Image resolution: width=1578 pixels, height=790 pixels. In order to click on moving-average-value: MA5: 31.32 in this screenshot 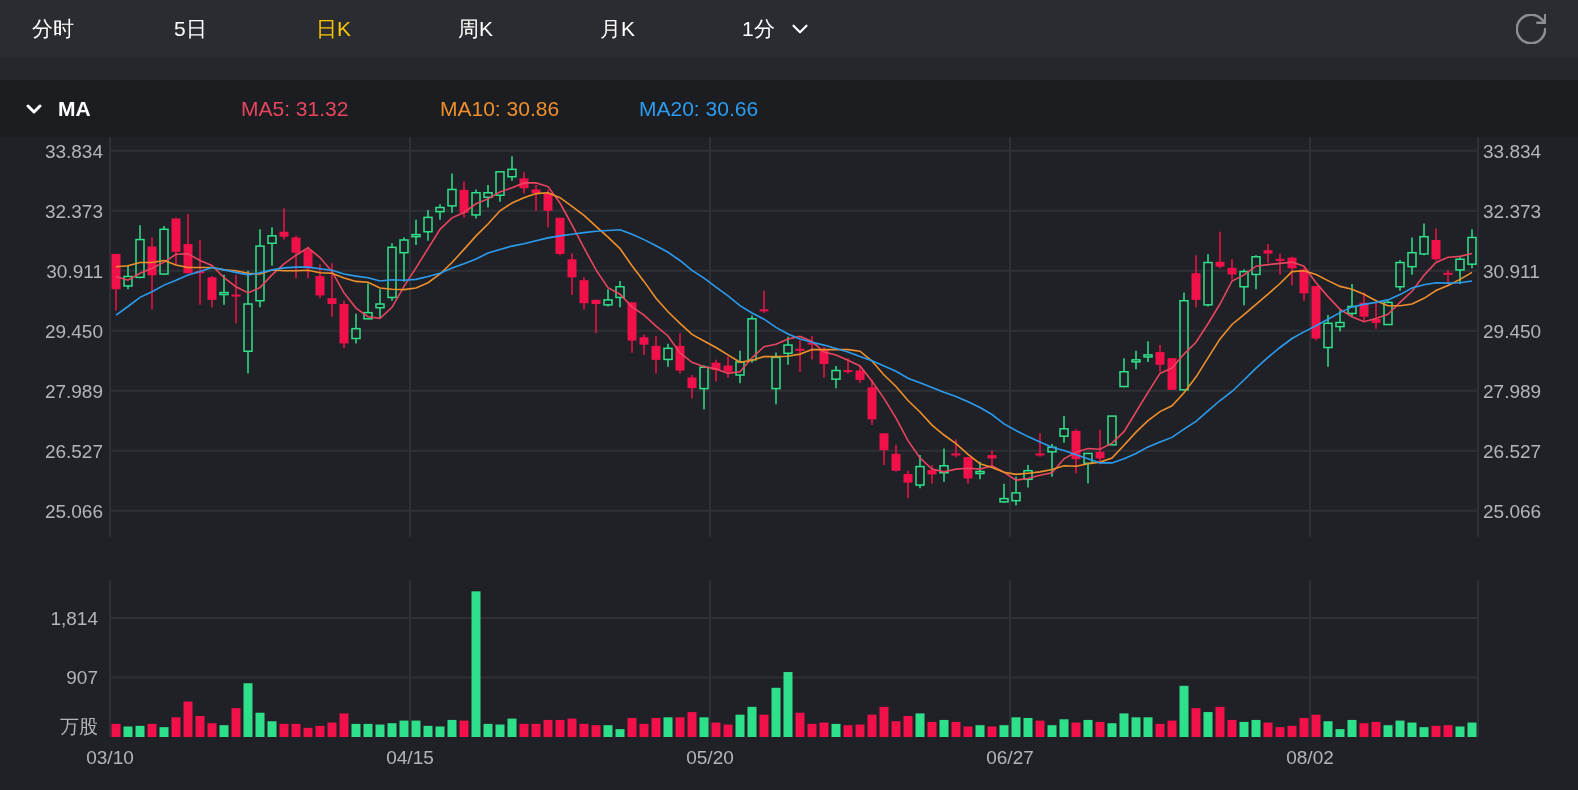, I will do `click(295, 108)`.